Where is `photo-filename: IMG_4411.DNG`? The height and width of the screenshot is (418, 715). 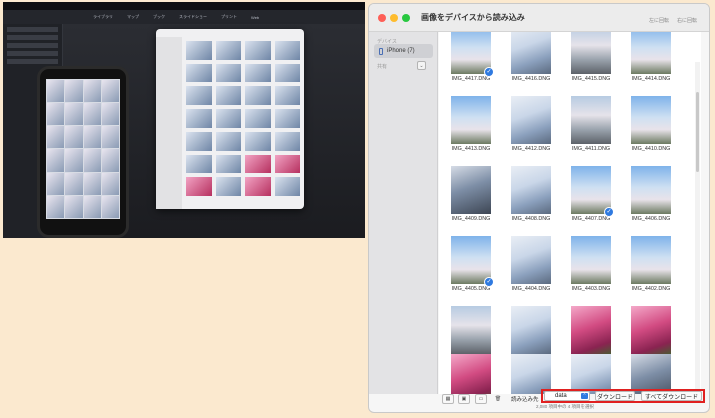
photo-filename: IMG_4411.DNG is located at coordinates (591, 149).